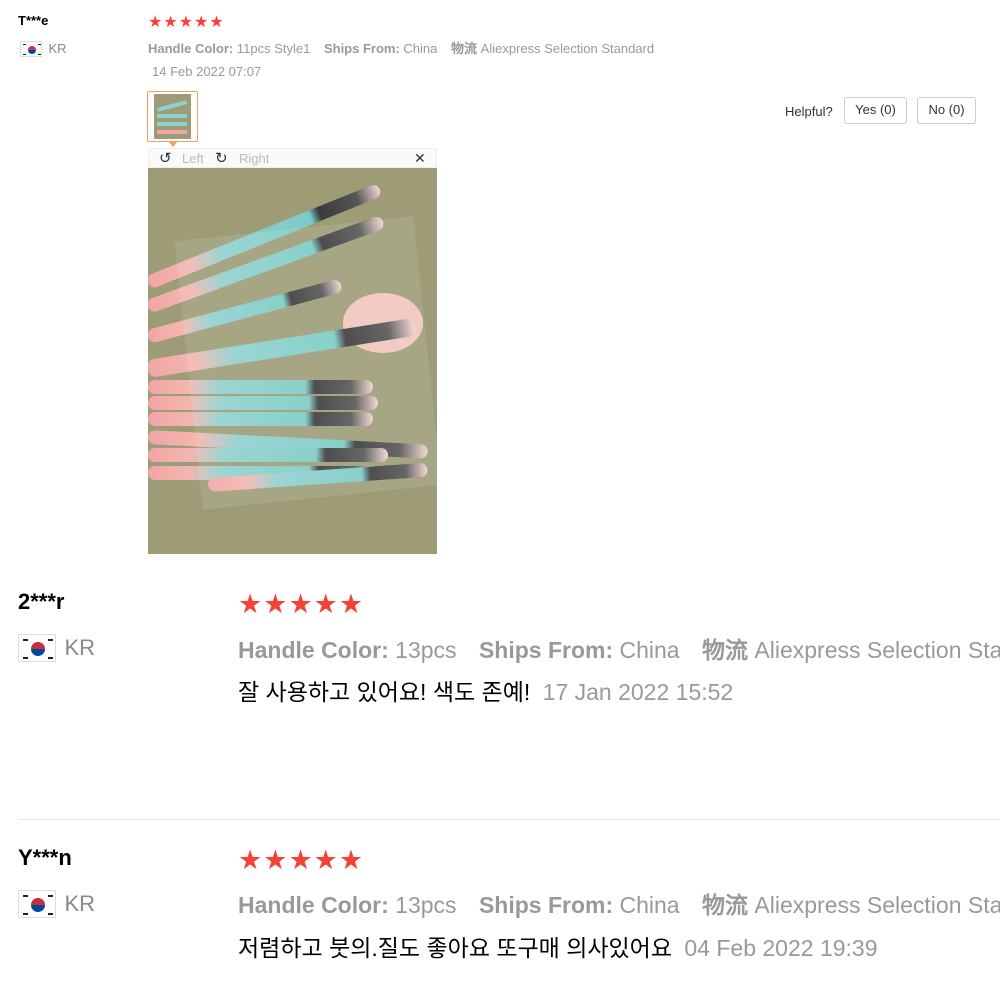  What do you see at coordinates (384, 692) in the screenshot?
I see `review-text: 잘 사용하고 있어요! 색도 존예!` at bounding box center [384, 692].